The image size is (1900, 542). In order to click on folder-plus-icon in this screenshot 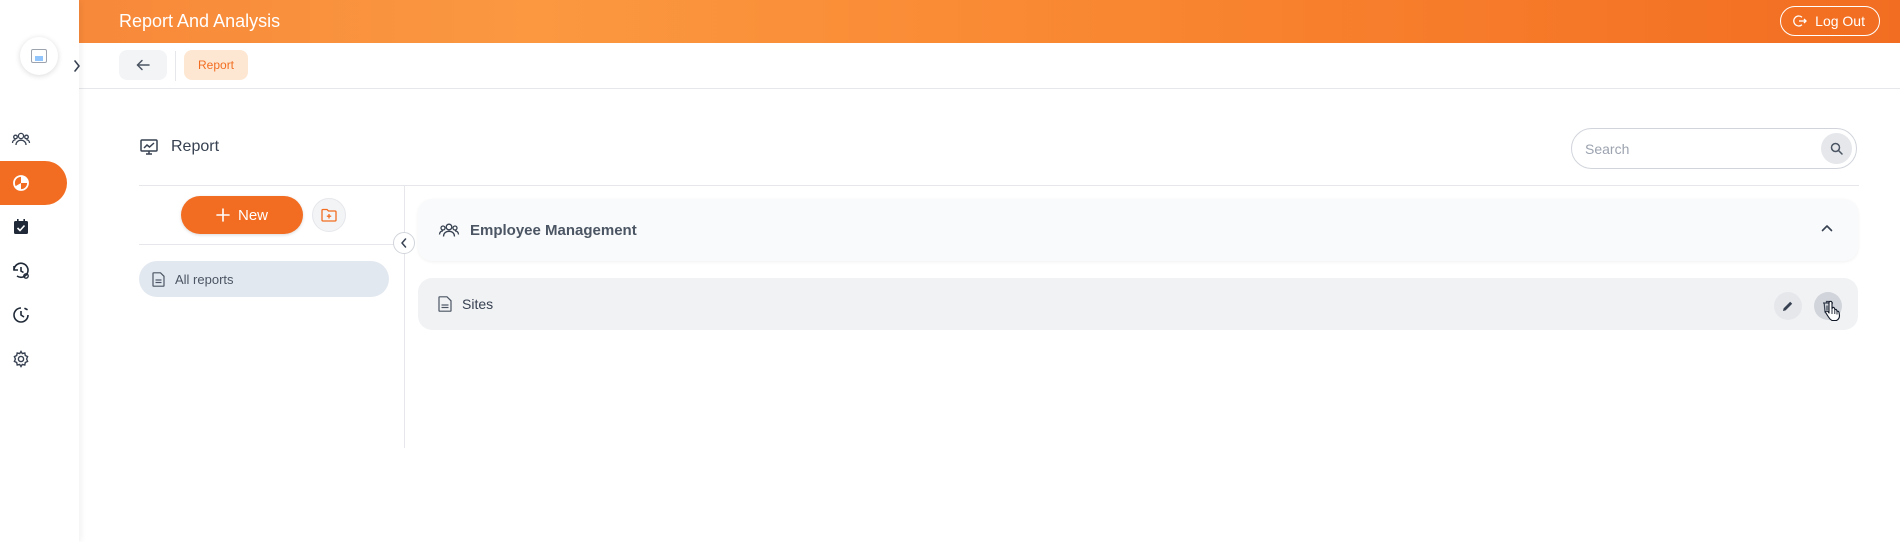, I will do `click(329, 215)`.